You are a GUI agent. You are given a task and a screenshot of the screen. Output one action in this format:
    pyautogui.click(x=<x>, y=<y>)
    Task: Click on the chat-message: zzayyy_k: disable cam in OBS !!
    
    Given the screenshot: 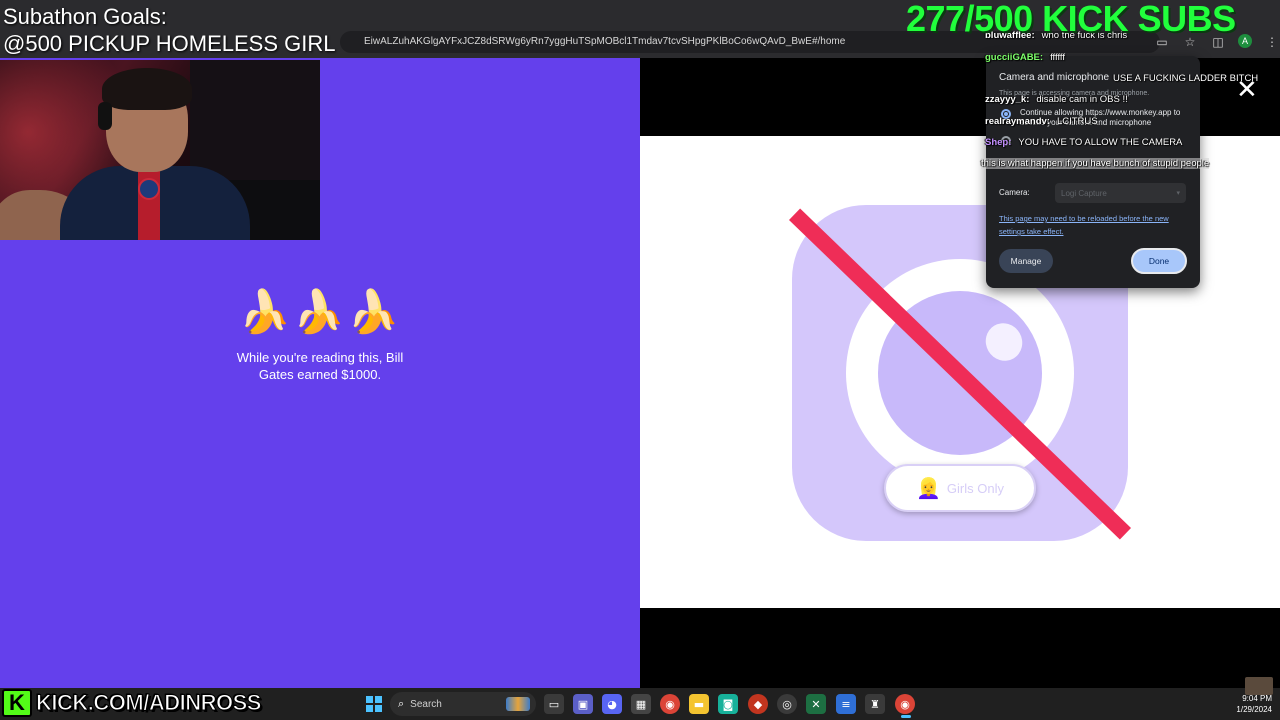 What is the action you would take?
    pyautogui.click(x=1056, y=99)
    